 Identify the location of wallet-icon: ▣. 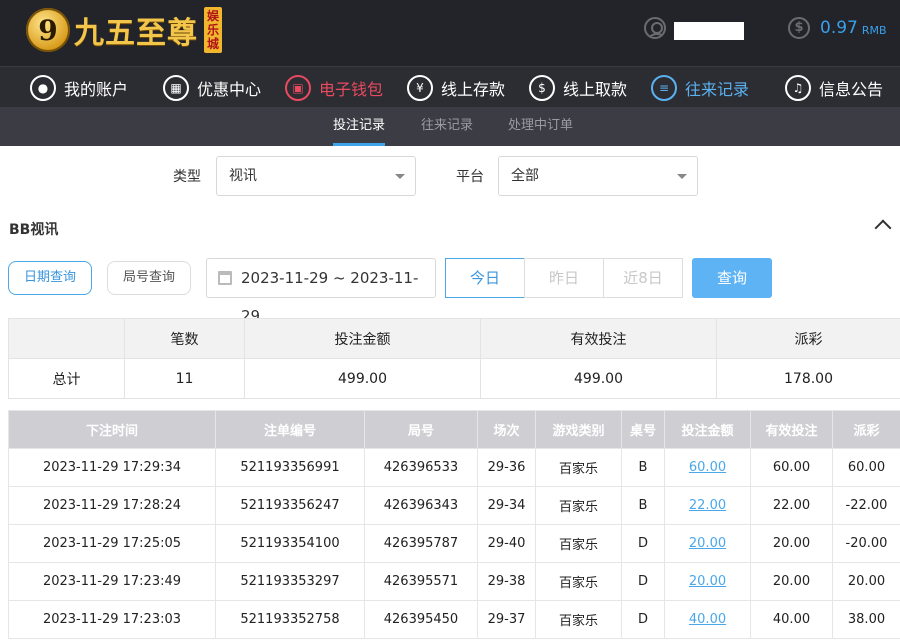
(298, 87).